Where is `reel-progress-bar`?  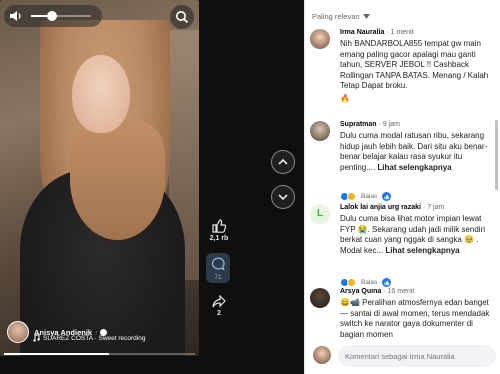 reel-progress-bar is located at coordinates (99, 354).